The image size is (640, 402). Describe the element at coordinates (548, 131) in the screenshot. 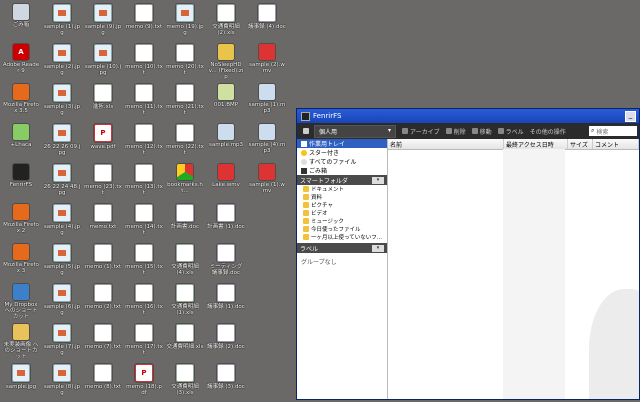

I see `other-actions-button: その他の操作` at that location.